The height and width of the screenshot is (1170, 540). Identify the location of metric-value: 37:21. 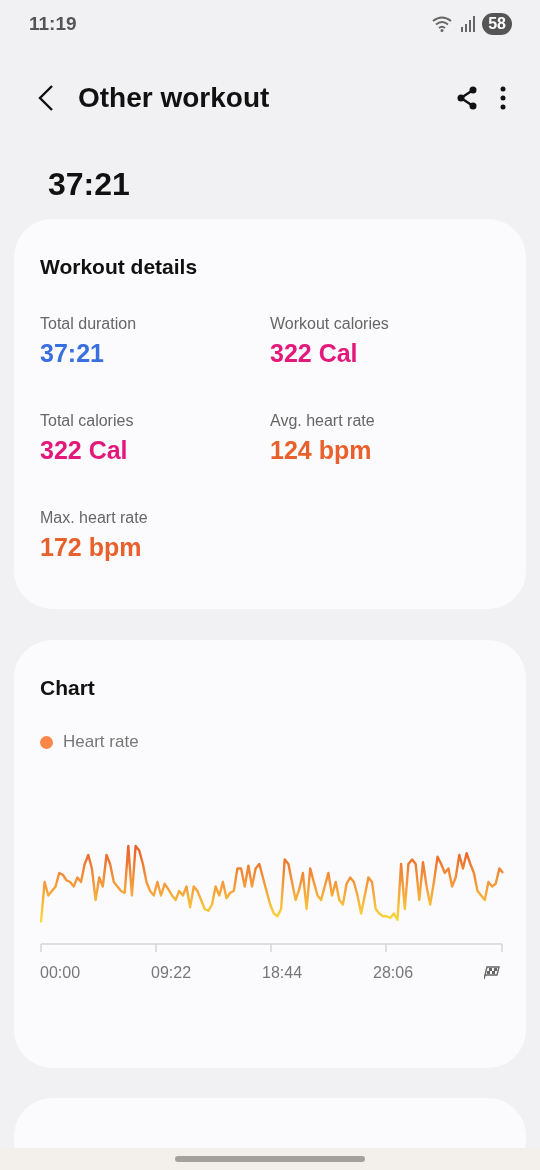
(72, 353).